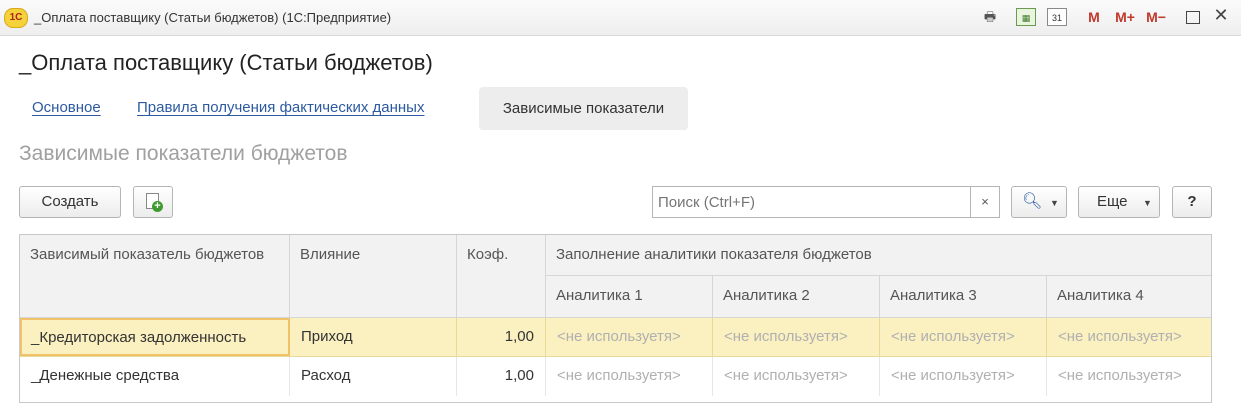  Describe the element at coordinates (1156, 17) in the screenshot. I see `memory-minus-icon: M−` at that location.